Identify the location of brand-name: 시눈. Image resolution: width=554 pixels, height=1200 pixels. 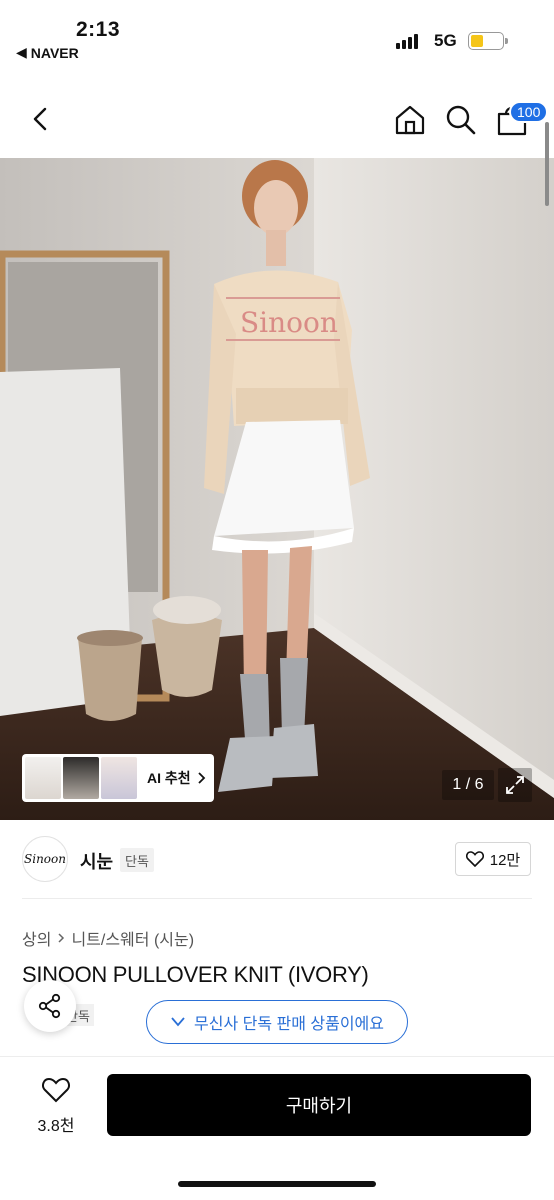
(96, 861).